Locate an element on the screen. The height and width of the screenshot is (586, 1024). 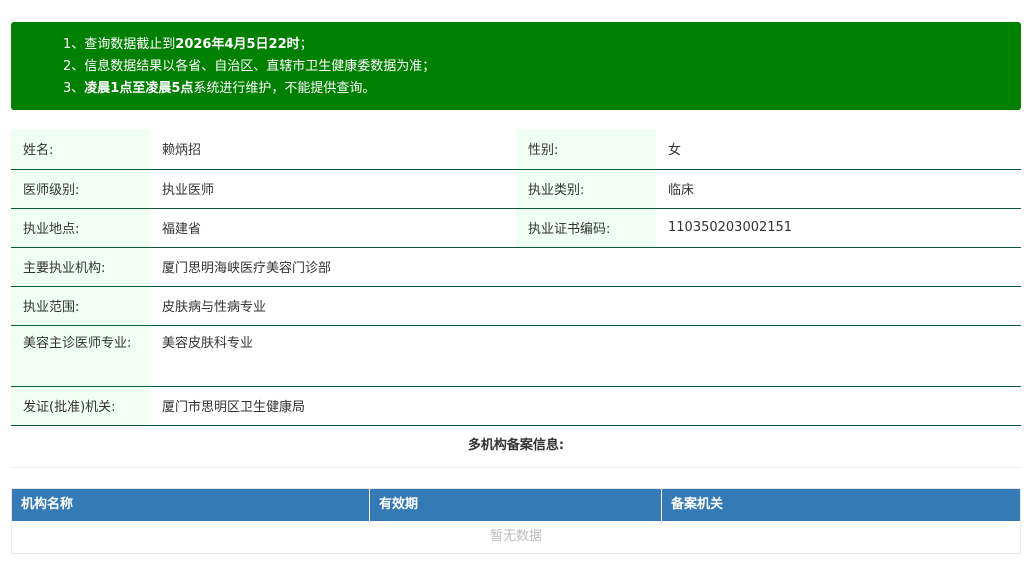
authority-value: 厦门市思明区卫生健康局 is located at coordinates (585, 406).